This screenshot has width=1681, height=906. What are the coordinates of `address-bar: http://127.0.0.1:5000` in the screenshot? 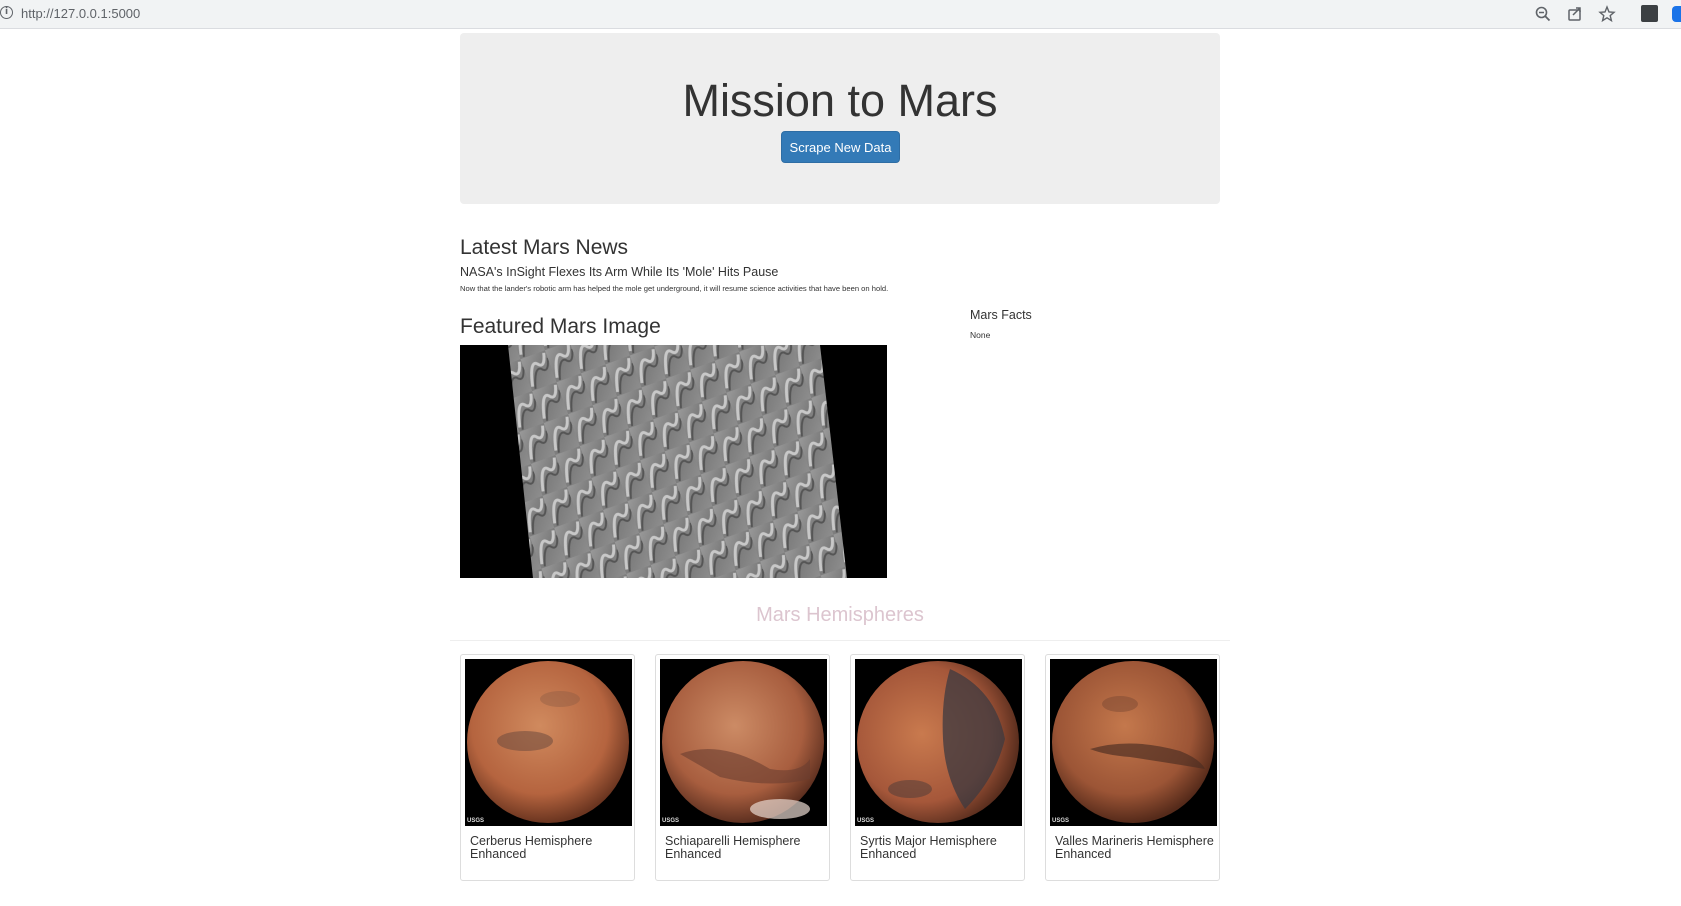 It's located at (80, 13).